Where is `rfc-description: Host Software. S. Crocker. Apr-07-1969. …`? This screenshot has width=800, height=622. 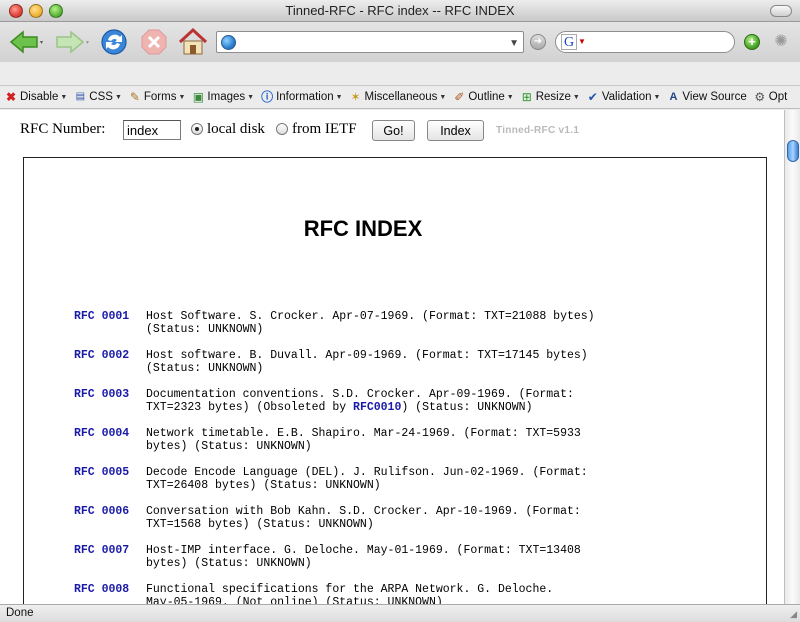 rfc-description: Host Software. S. Crocker. Apr-07-1969. … is located at coordinates (370, 323).